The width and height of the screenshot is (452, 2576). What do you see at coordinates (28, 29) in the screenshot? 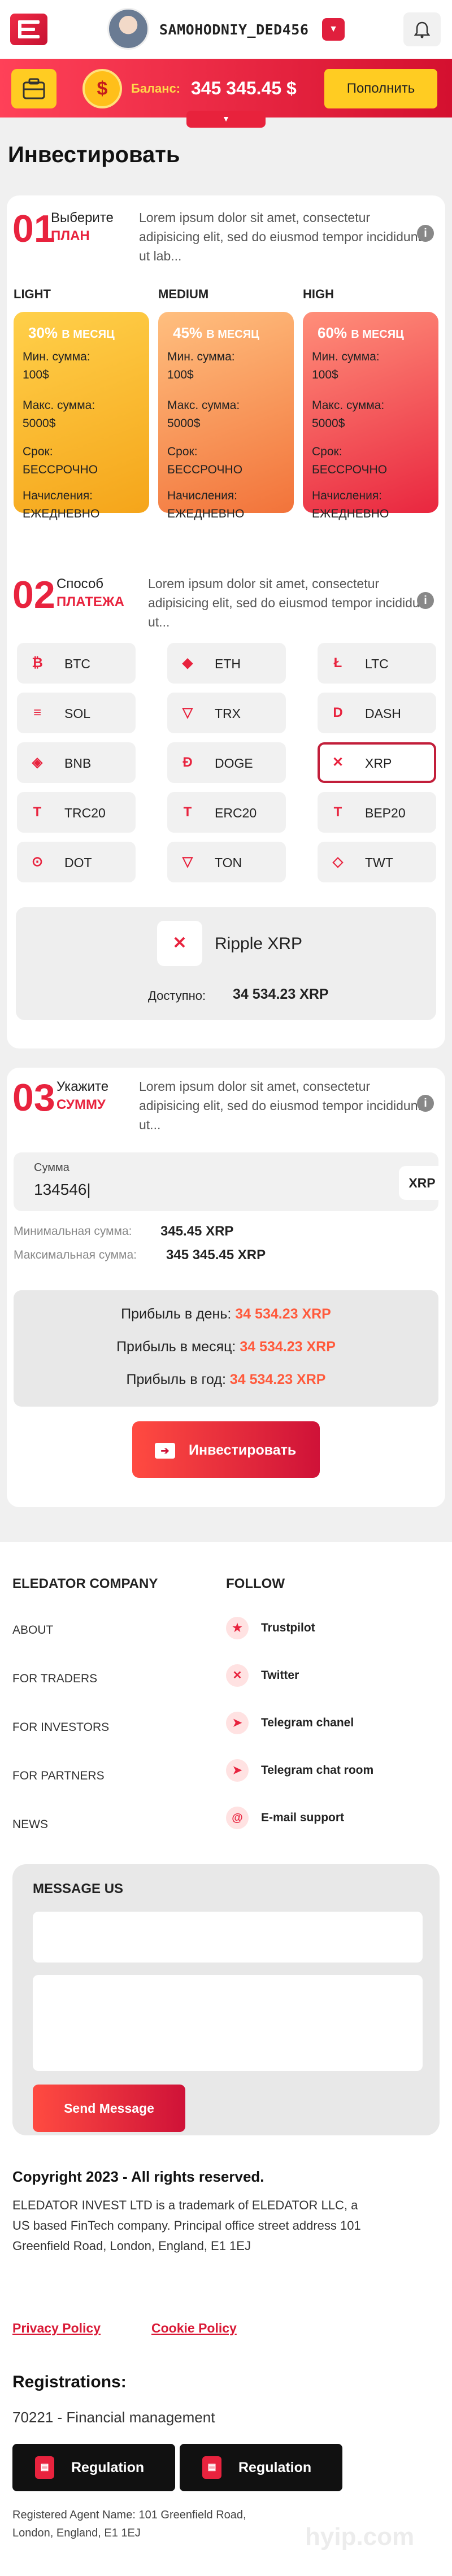
I see `logo` at bounding box center [28, 29].